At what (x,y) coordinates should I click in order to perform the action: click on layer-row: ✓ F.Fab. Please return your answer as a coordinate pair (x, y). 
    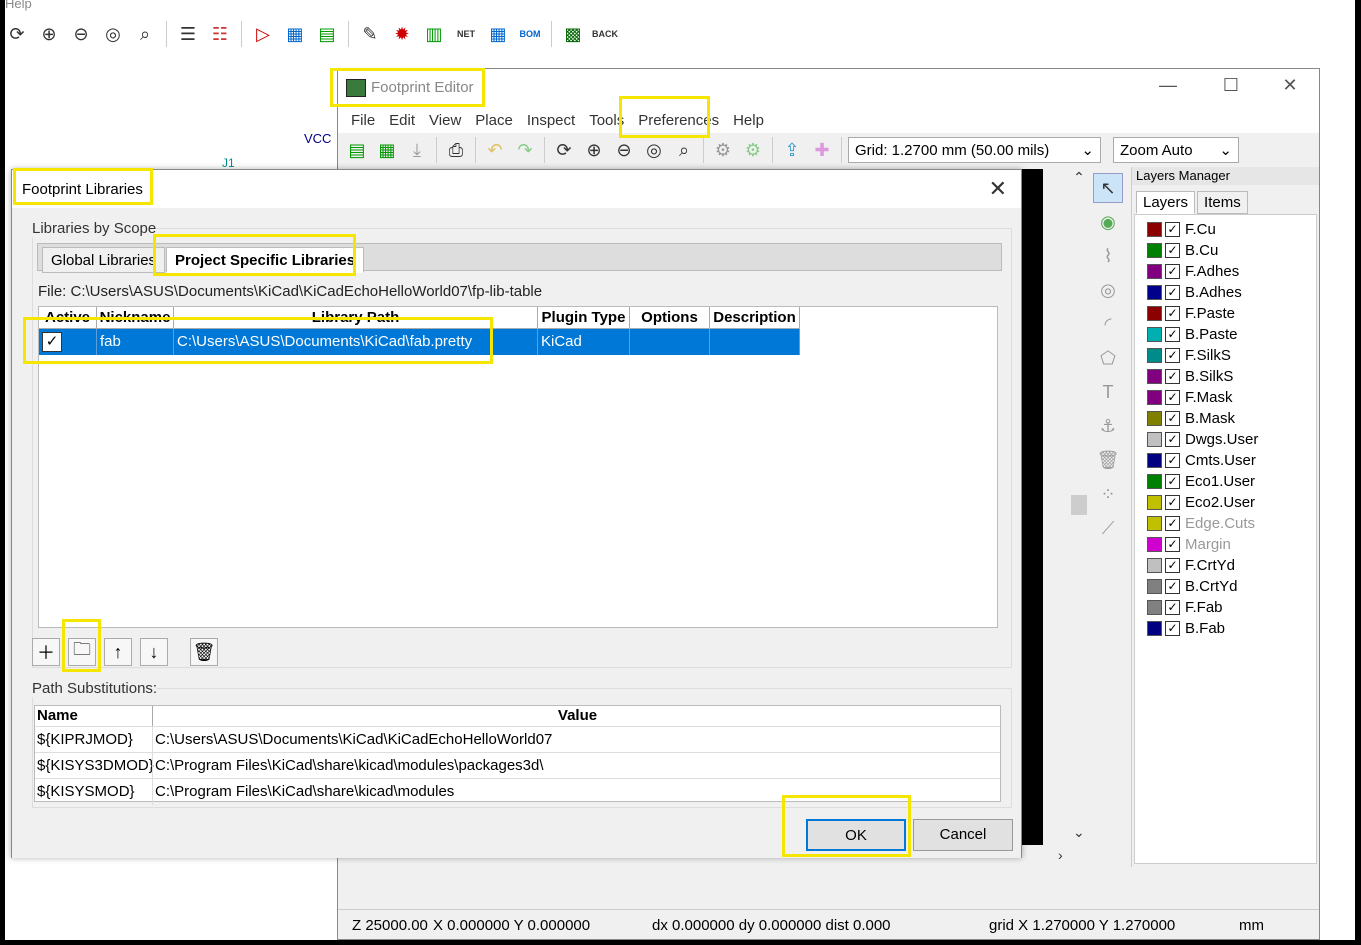
    Looking at the image, I should click on (1225, 607).